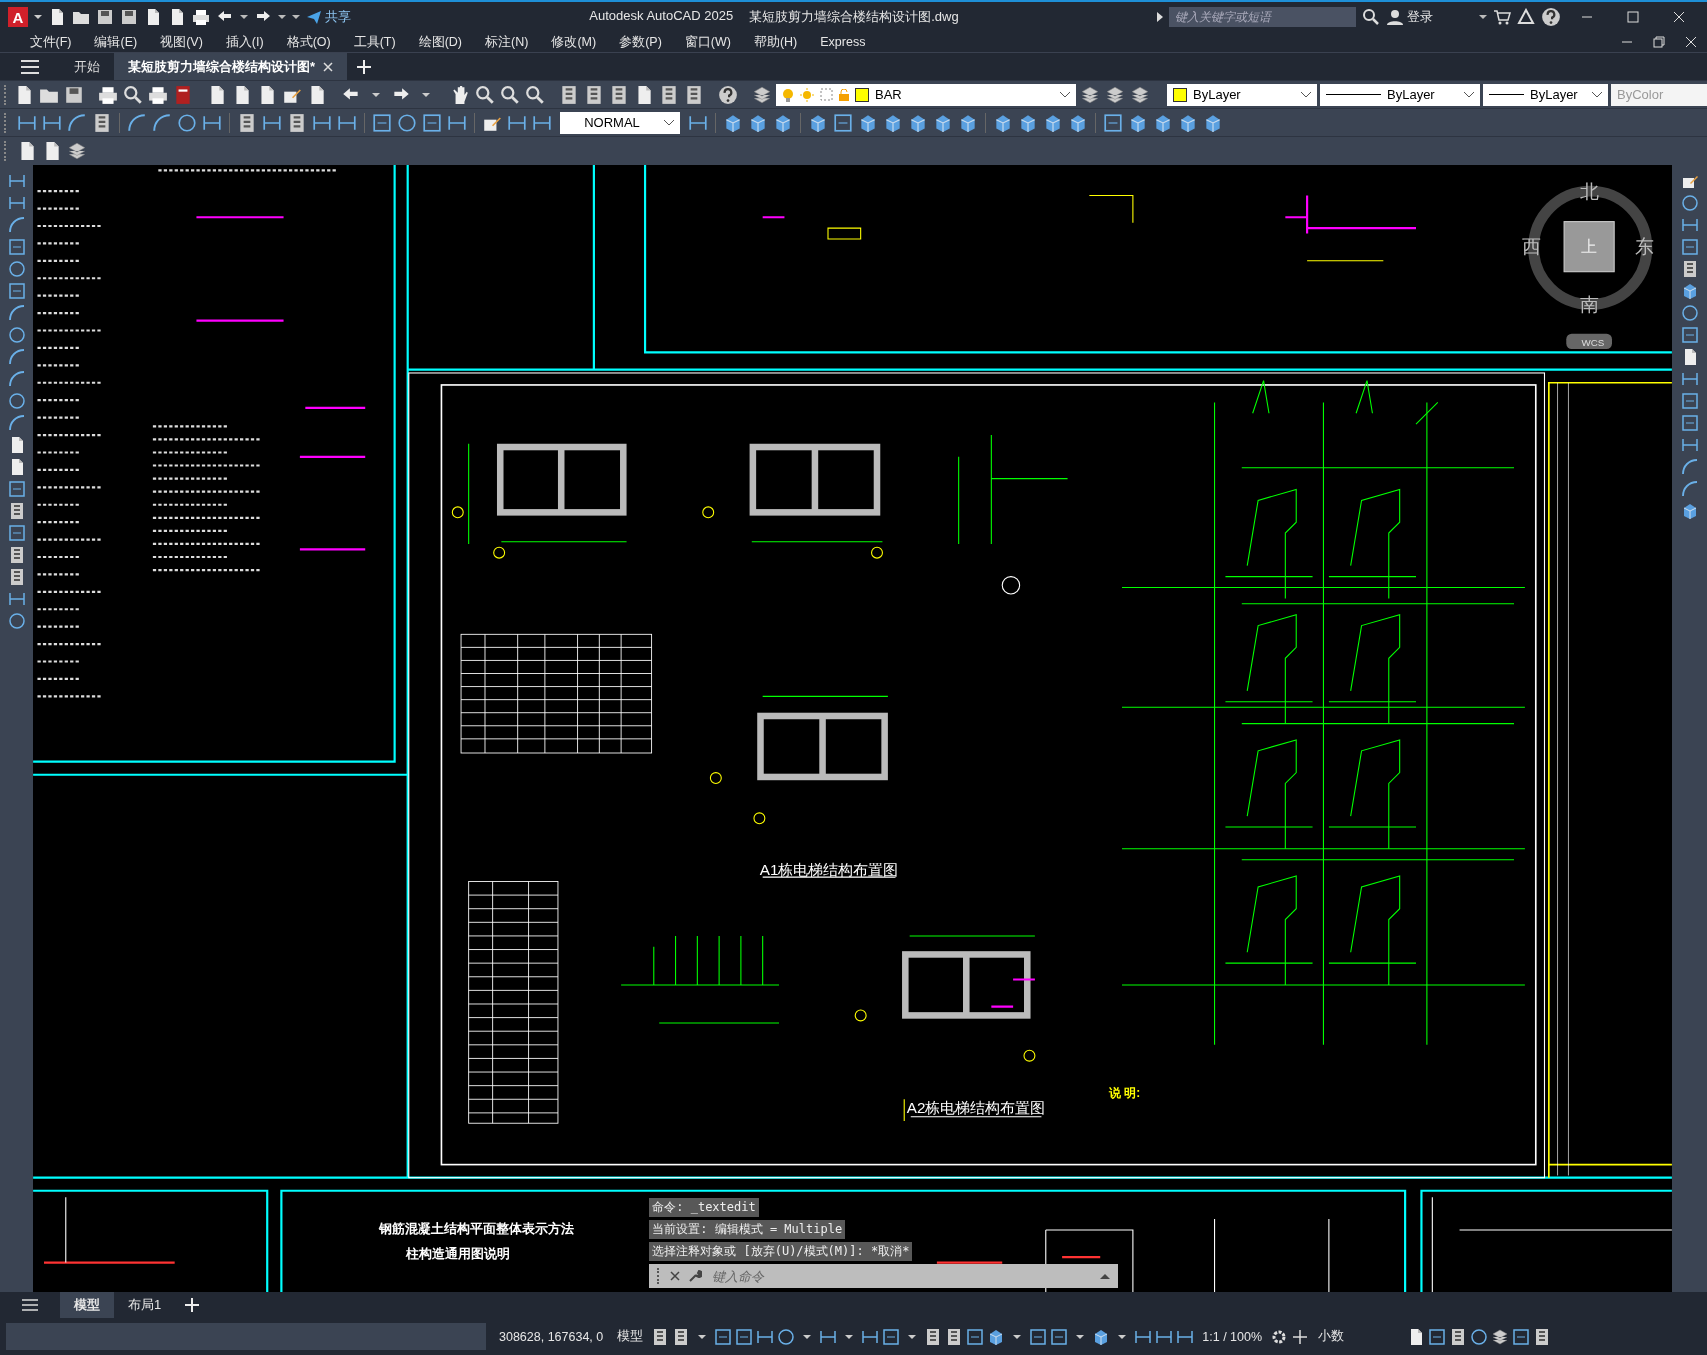 The image size is (1707, 1355). What do you see at coordinates (829, 869) in the screenshot?
I see `drawing-title: A1栋电梯结构布置图` at bounding box center [829, 869].